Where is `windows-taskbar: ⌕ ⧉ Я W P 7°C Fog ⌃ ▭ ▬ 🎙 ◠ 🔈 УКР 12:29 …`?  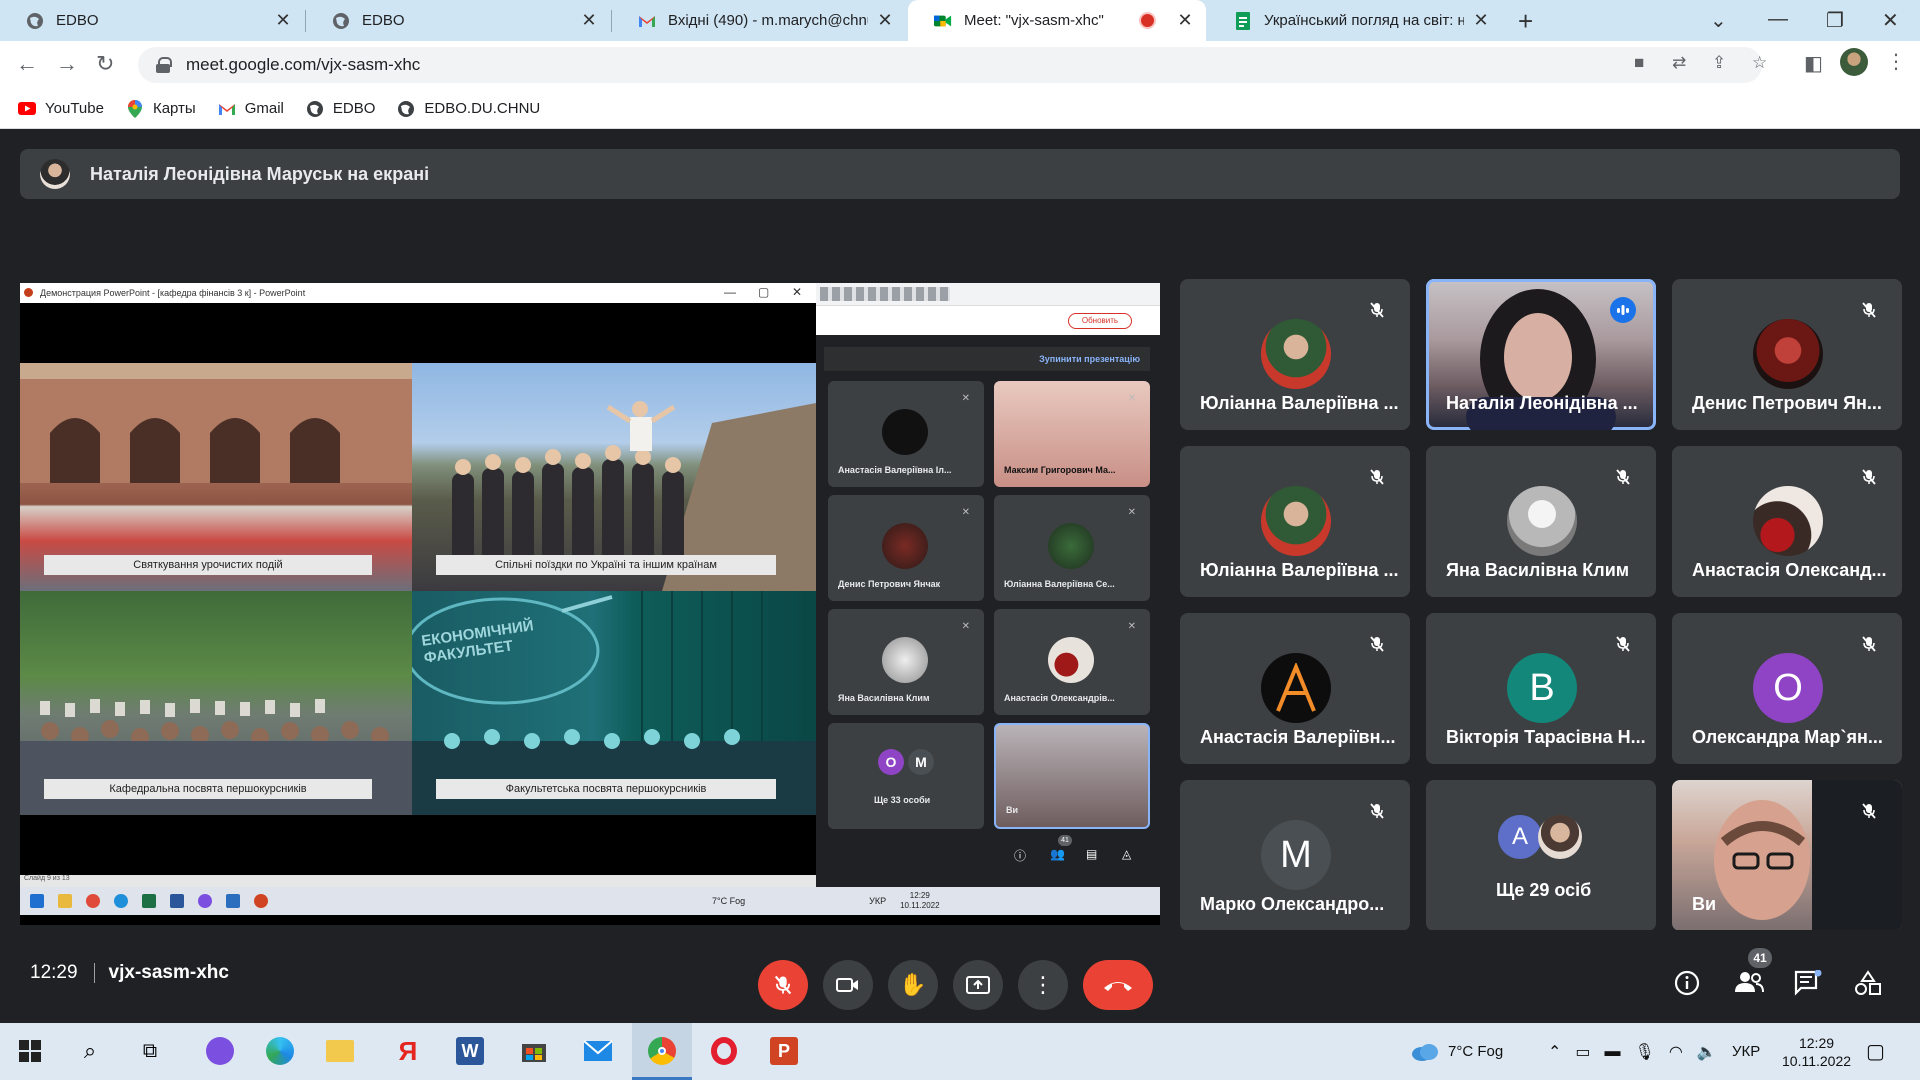 windows-taskbar: ⌕ ⧉ Я W P 7°C Fog ⌃ ▭ ▬ 🎙 ◠ 🔈 УКР 12:29 … is located at coordinates (960, 1051).